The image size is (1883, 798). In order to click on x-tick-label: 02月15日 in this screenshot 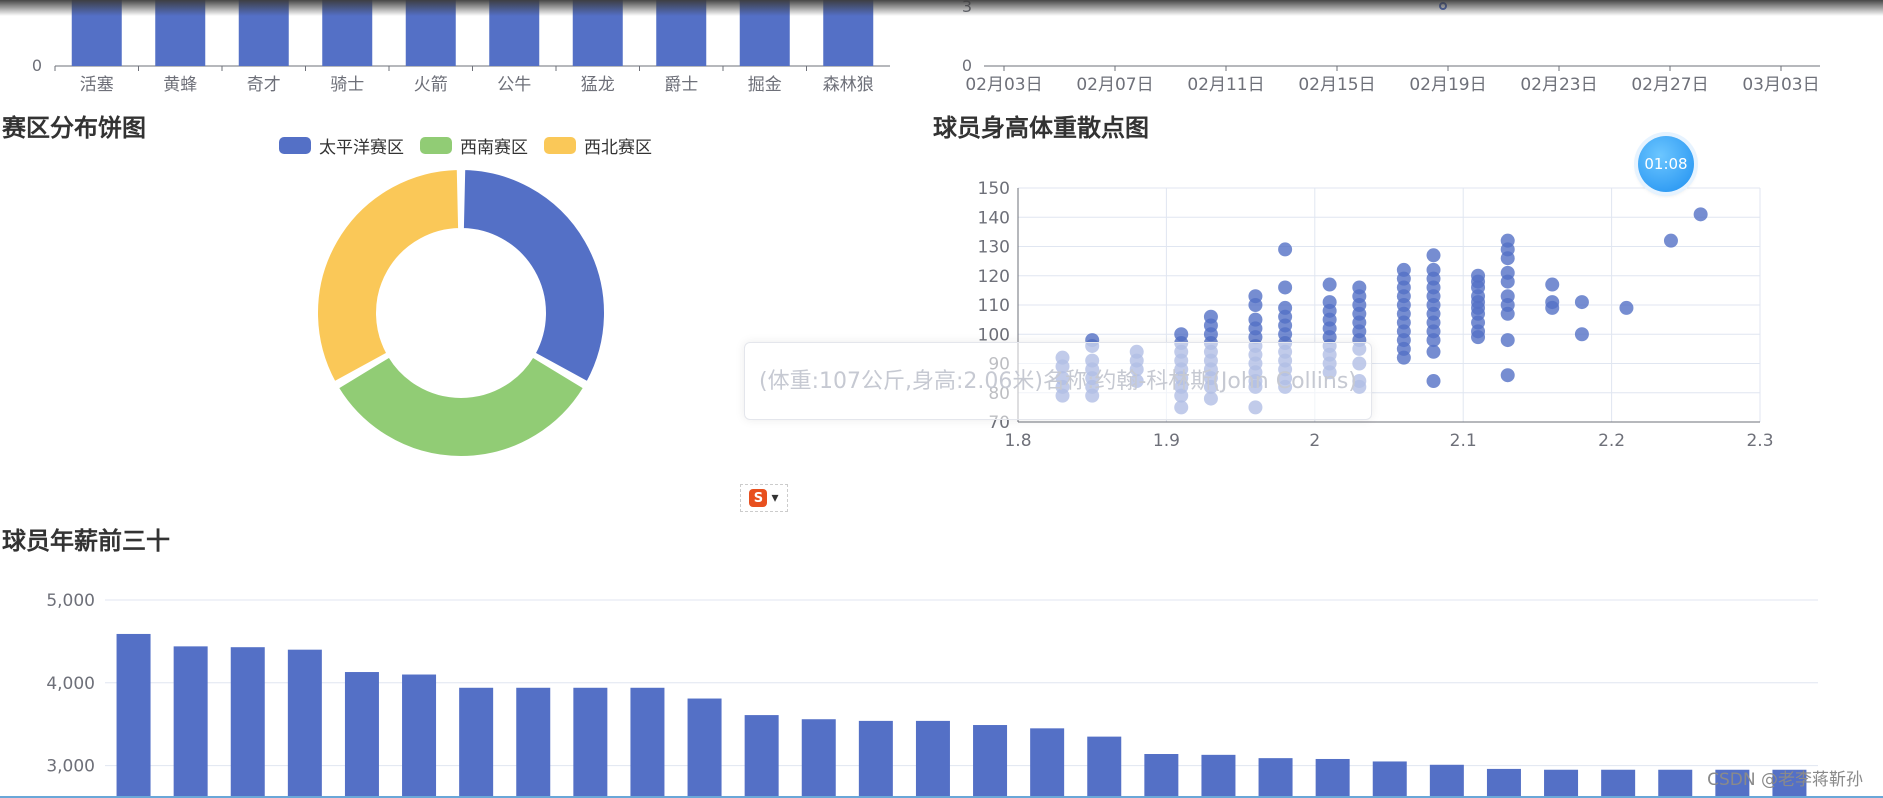, I will do `click(1336, 85)`.